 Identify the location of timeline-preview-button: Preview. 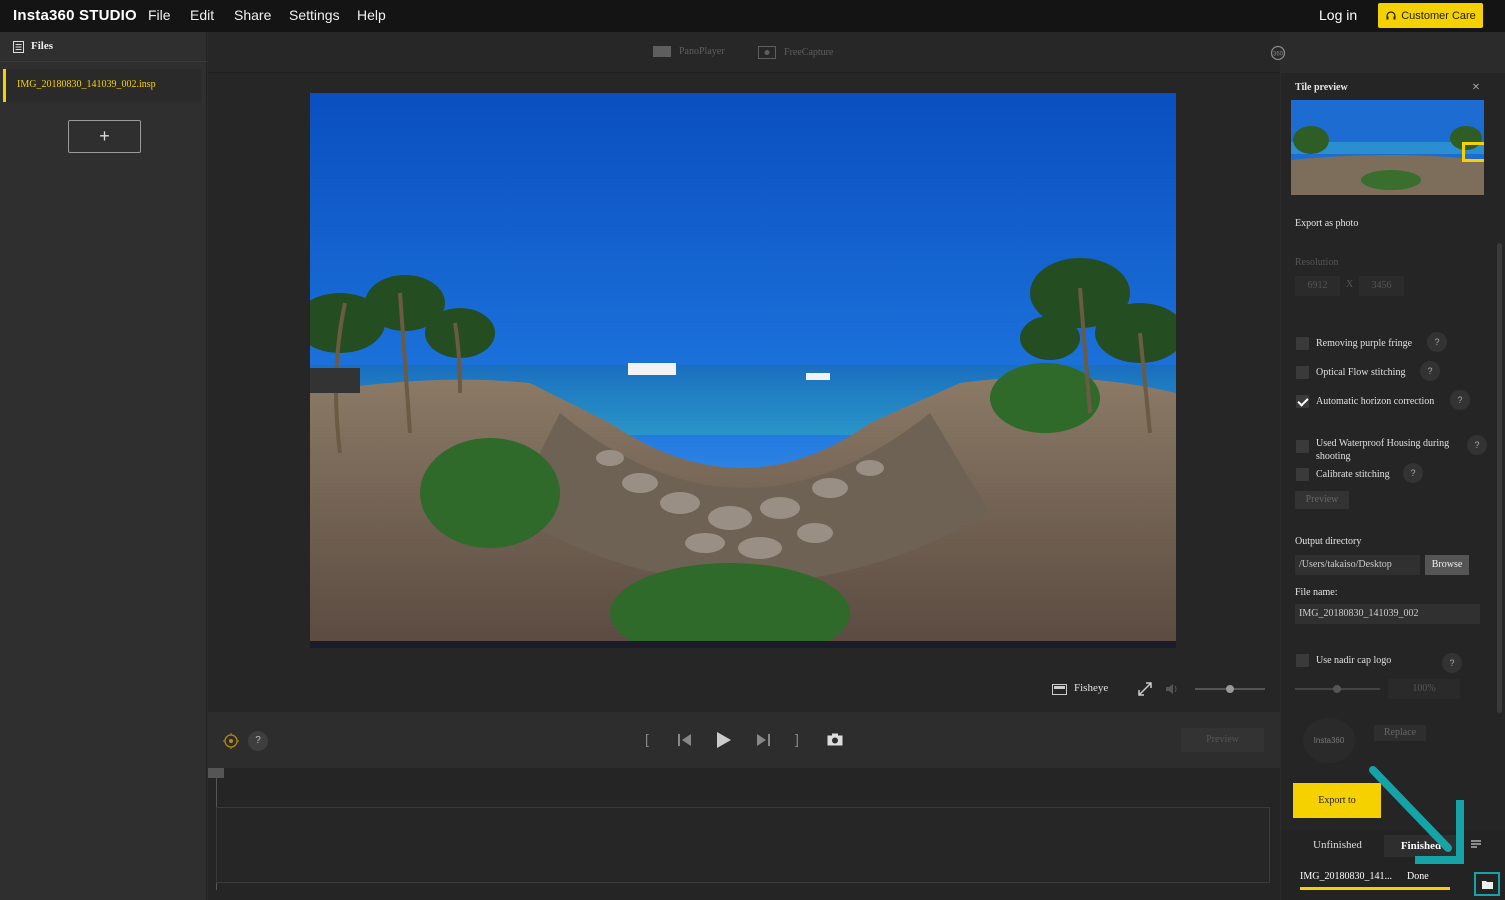
(1222, 740).